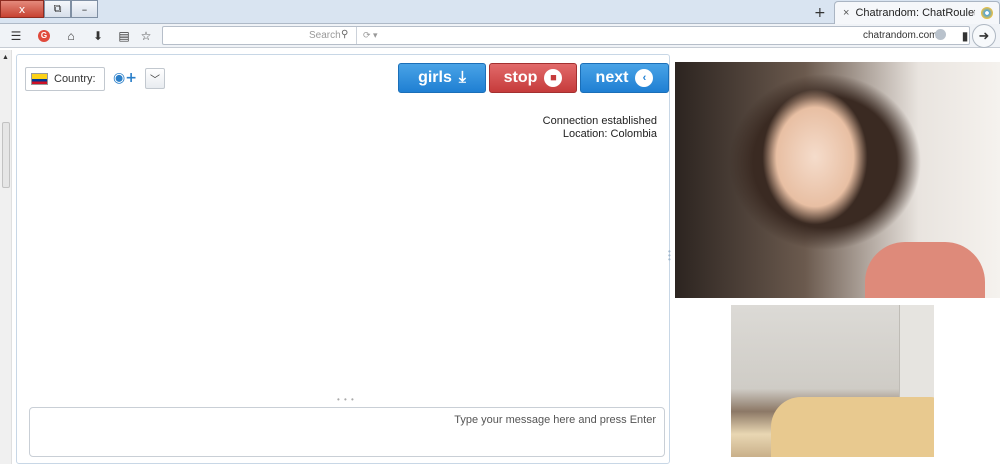 This screenshot has width=1000, height=464. What do you see at coordinates (6, 257) in the screenshot?
I see `scrollbar: ▲` at bounding box center [6, 257].